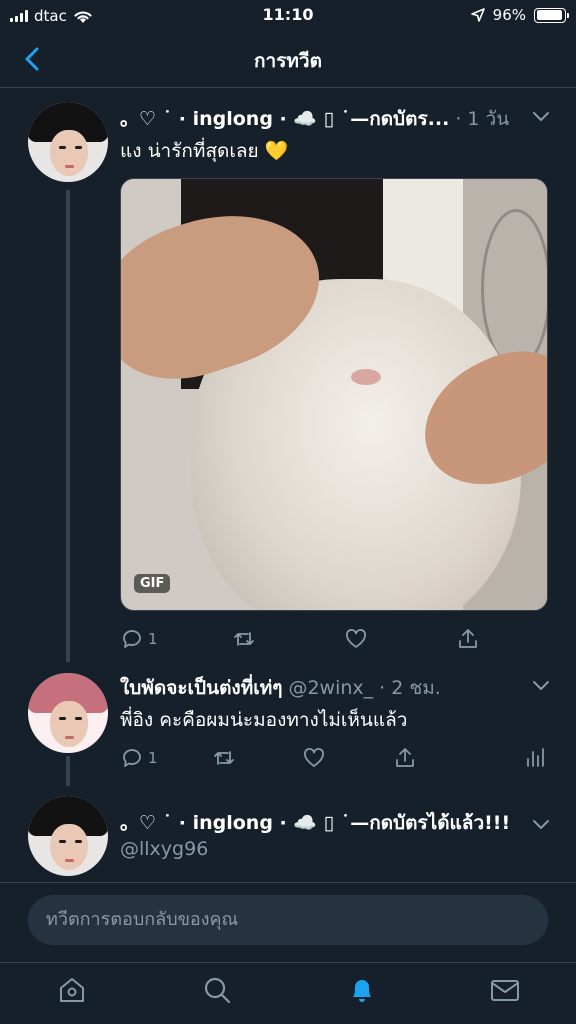 Image resolution: width=576 pixels, height=1024 pixels. Describe the element at coordinates (288, 993) in the screenshot. I see `tab-bar` at that location.